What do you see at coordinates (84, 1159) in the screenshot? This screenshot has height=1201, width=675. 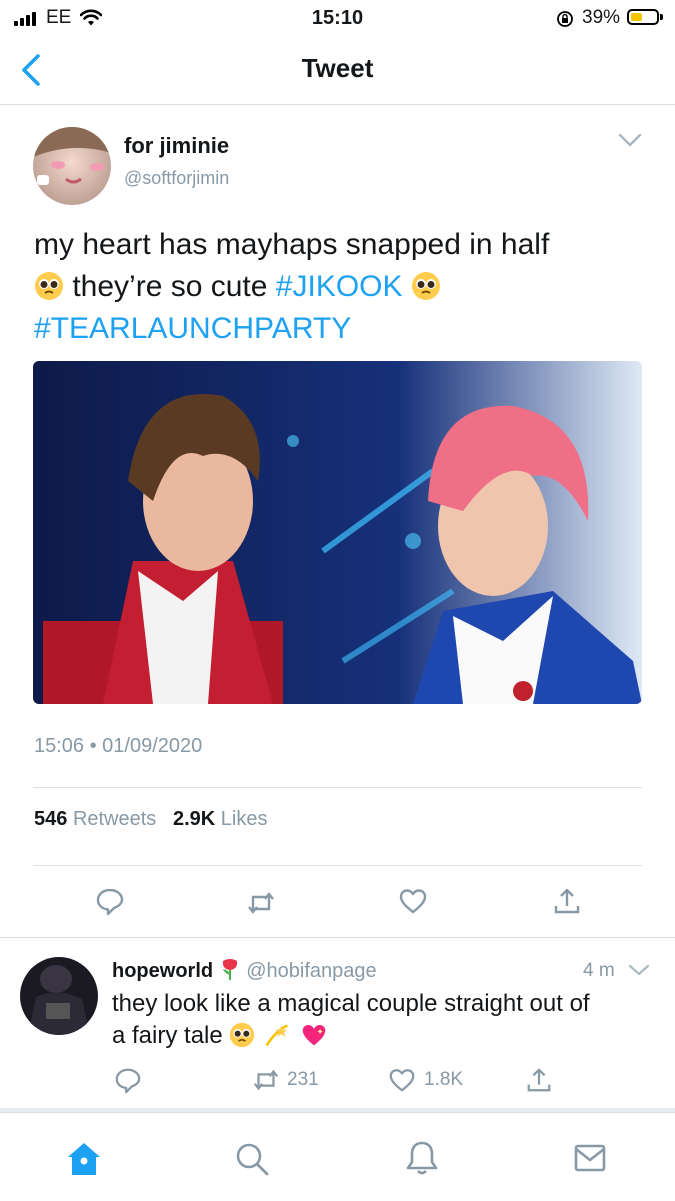 I see `home-icon` at bounding box center [84, 1159].